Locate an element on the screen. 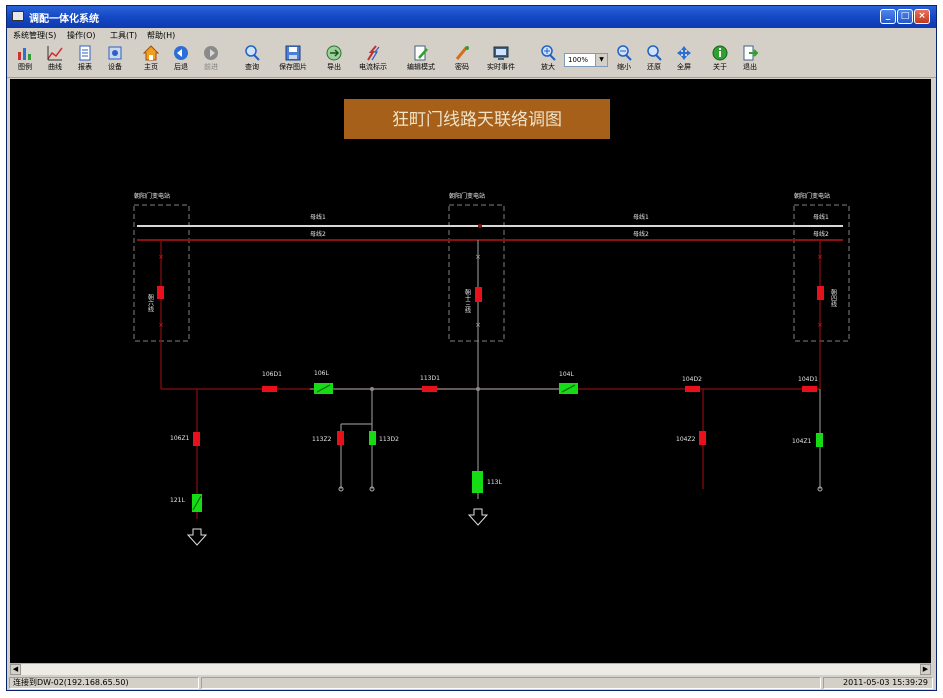  menu-operate: 操作(O) is located at coordinates (81, 35).